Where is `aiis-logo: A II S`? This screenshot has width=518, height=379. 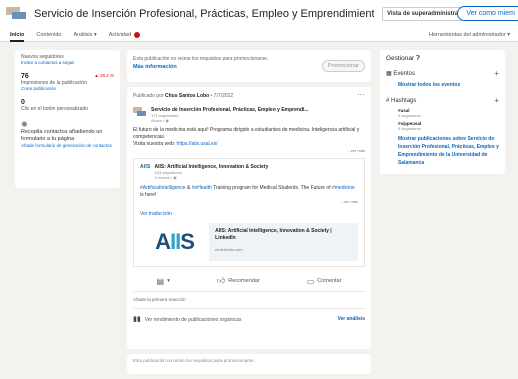 aiis-logo: A II S is located at coordinates (175, 242).